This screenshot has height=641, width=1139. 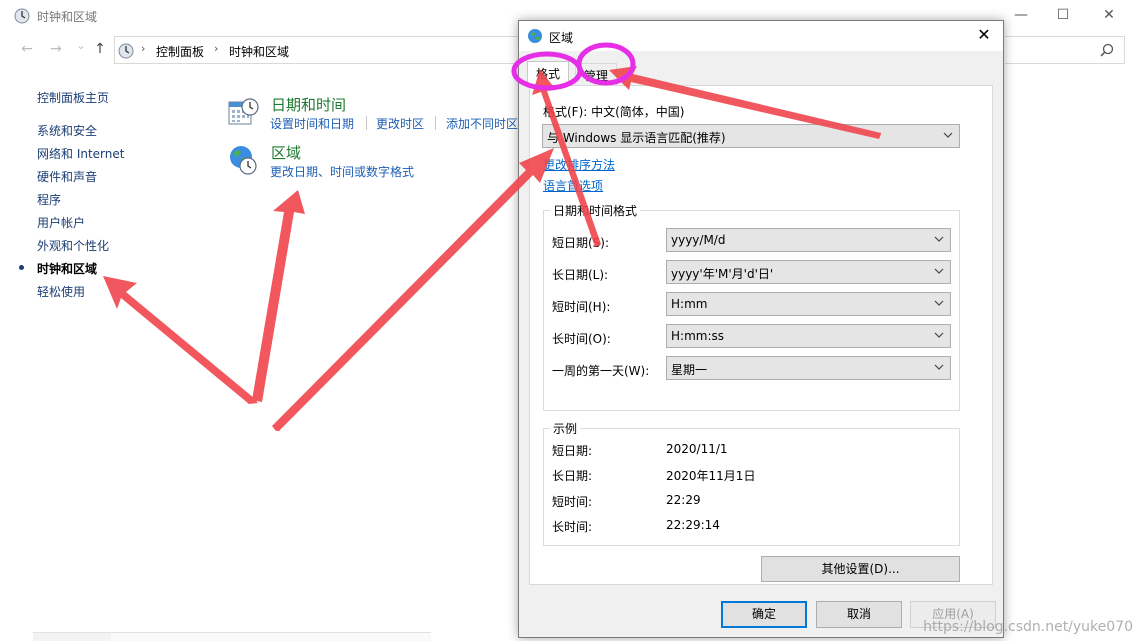 I want to click on minimize-button: —, so click(x=1021, y=16).